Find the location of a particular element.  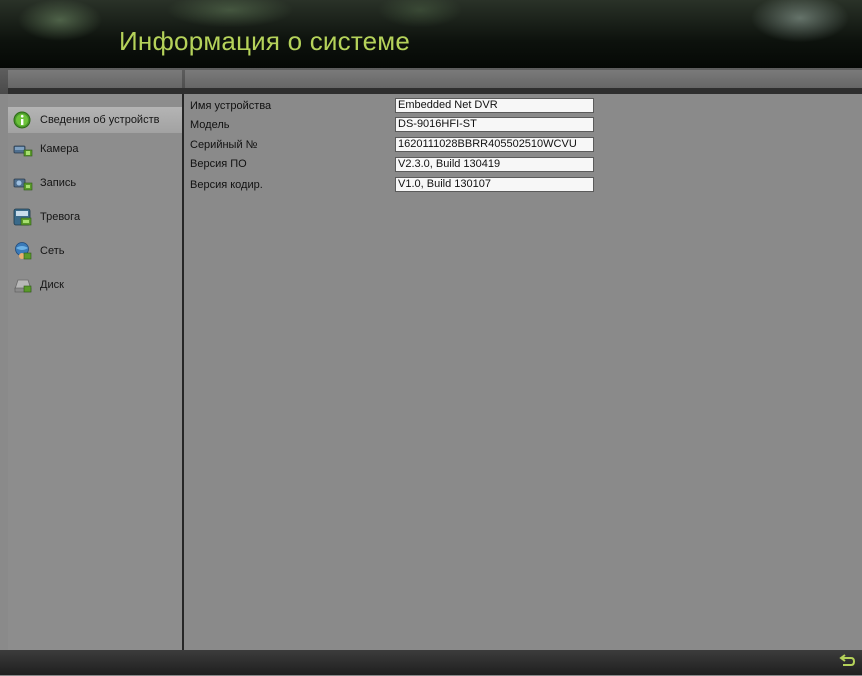

tab-bar-left is located at coordinates (95, 79).